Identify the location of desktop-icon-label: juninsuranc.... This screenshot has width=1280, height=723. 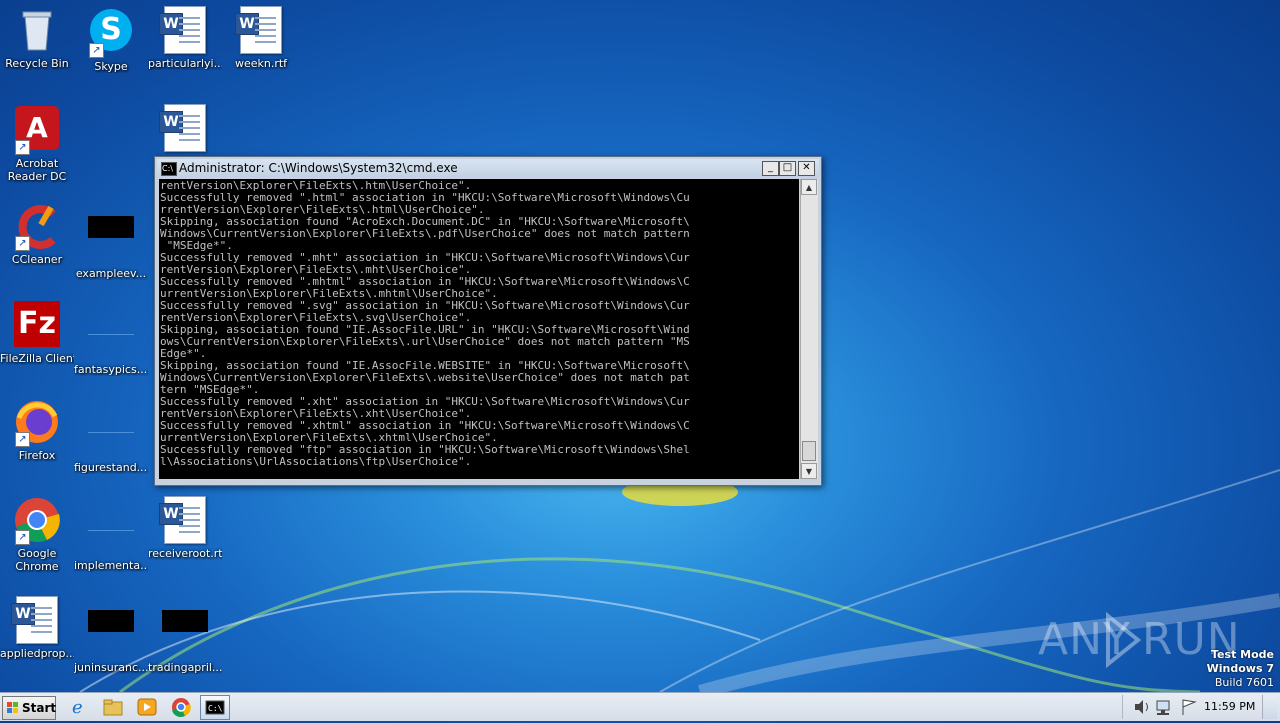
(111, 667).